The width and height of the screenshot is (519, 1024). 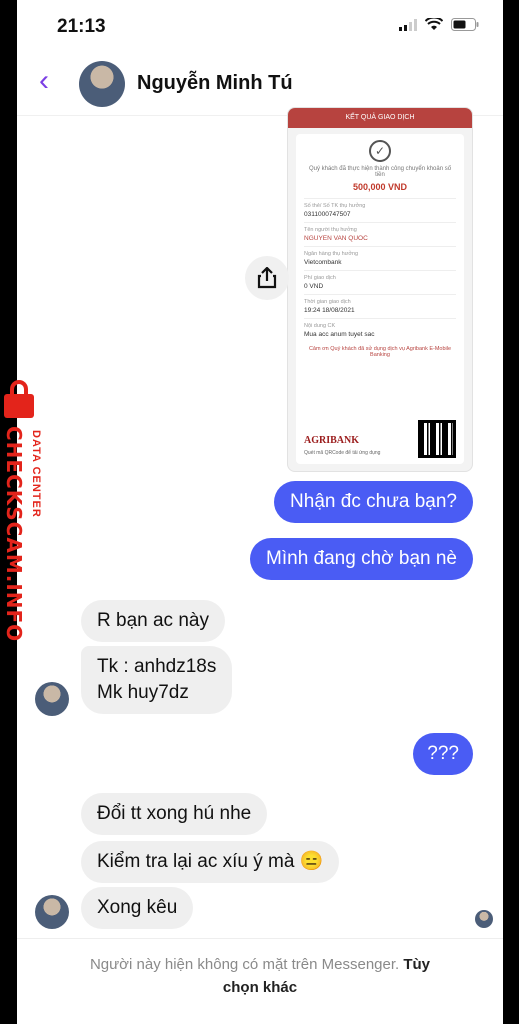 What do you see at coordinates (380, 210) in the screenshot?
I see `receipt-field: Số thẻ/ Số TK thụ hưởng 0311000747507` at bounding box center [380, 210].